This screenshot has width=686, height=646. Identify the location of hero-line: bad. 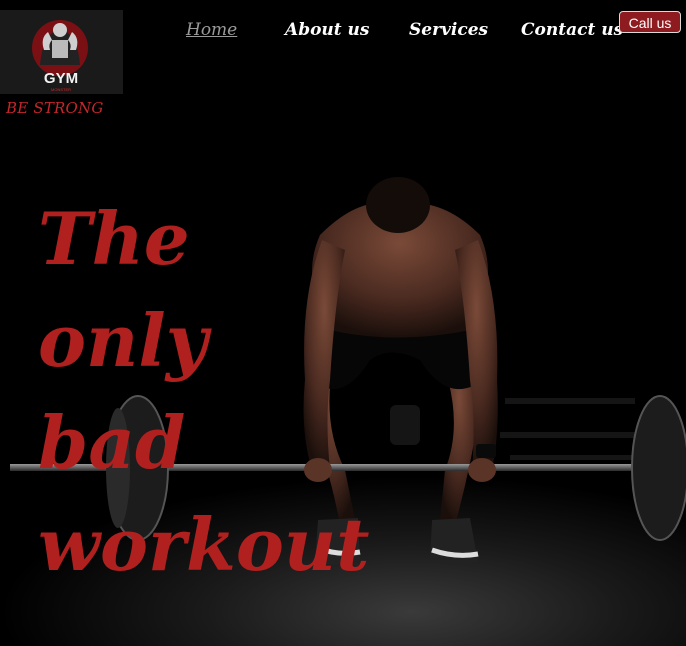
(112, 442).